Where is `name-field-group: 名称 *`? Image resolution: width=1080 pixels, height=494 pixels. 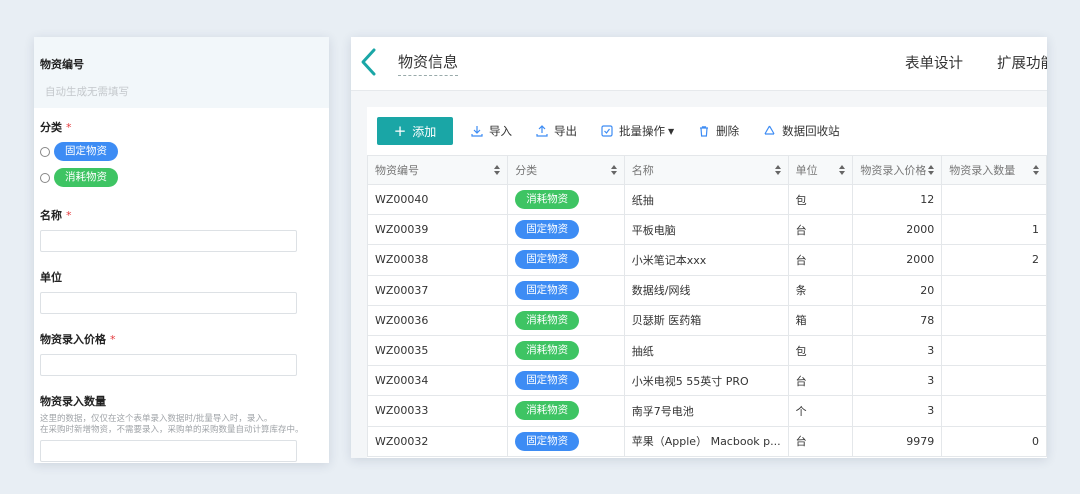
name-field-group: 名称 * is located at coordinates (181, 229).